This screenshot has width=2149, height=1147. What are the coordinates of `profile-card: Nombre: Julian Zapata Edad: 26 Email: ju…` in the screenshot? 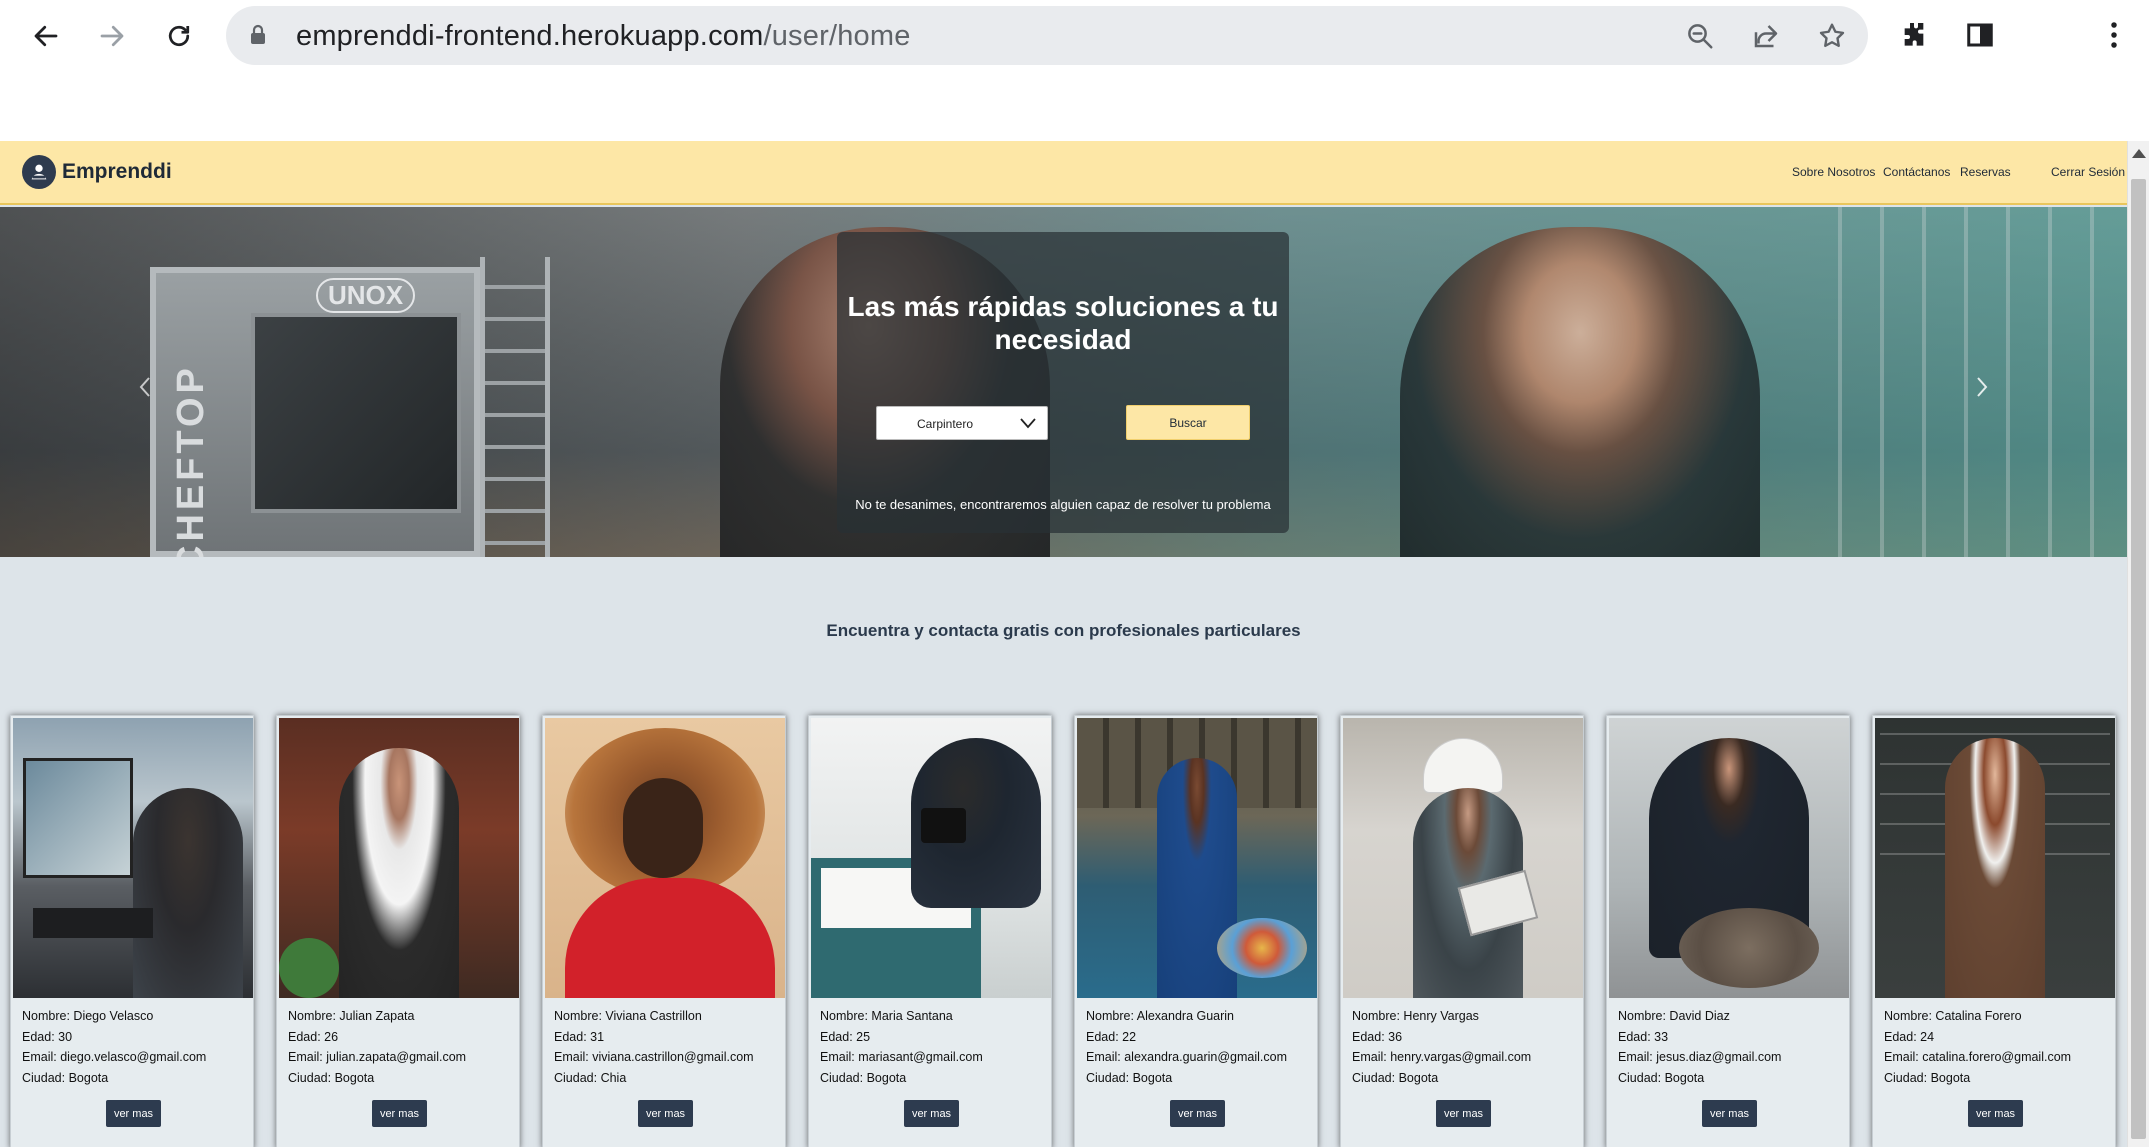 It's located at (398, 931).